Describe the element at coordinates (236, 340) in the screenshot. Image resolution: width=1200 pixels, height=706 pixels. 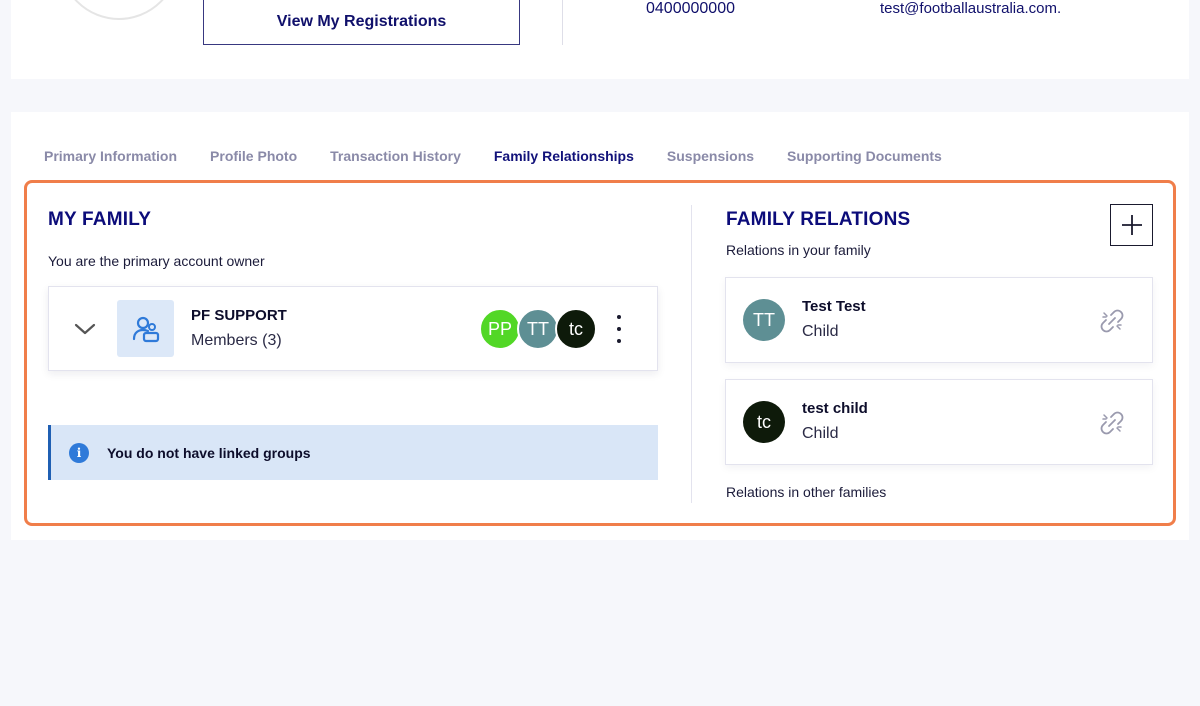
I see `group-members-count: Members (3)` at that location.